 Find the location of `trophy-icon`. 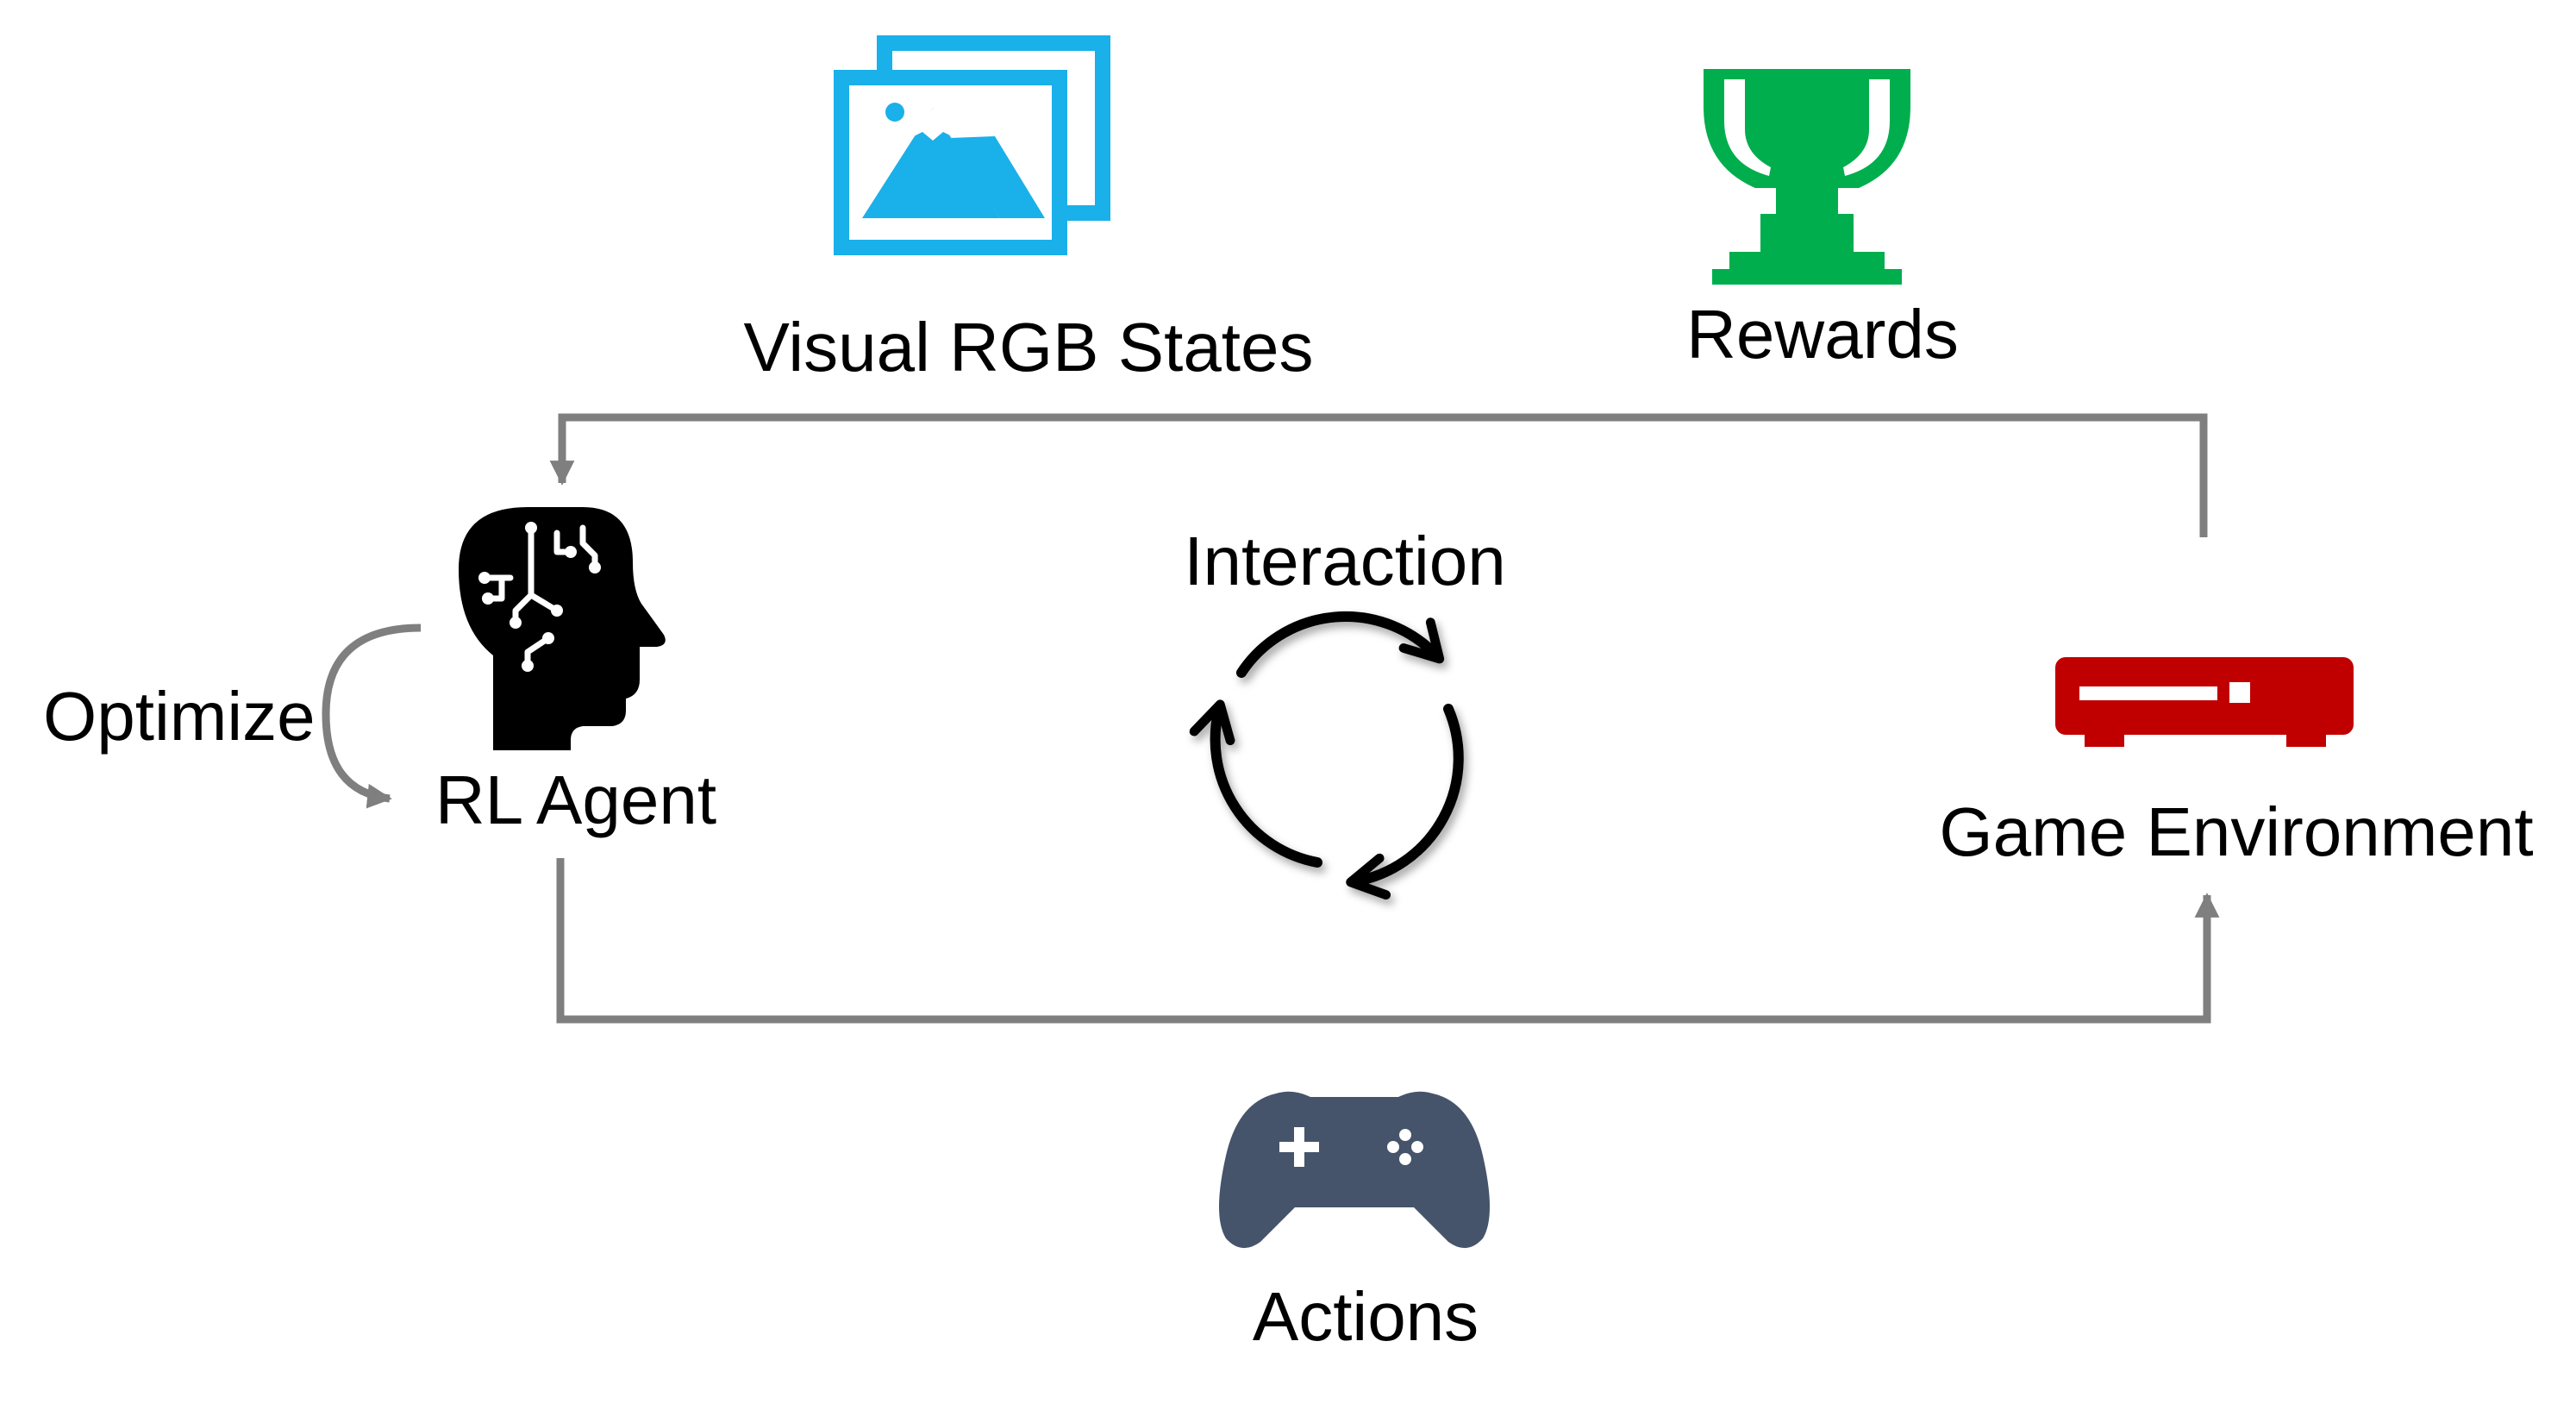

trophy-icon is located at coordinates (1807, 177).